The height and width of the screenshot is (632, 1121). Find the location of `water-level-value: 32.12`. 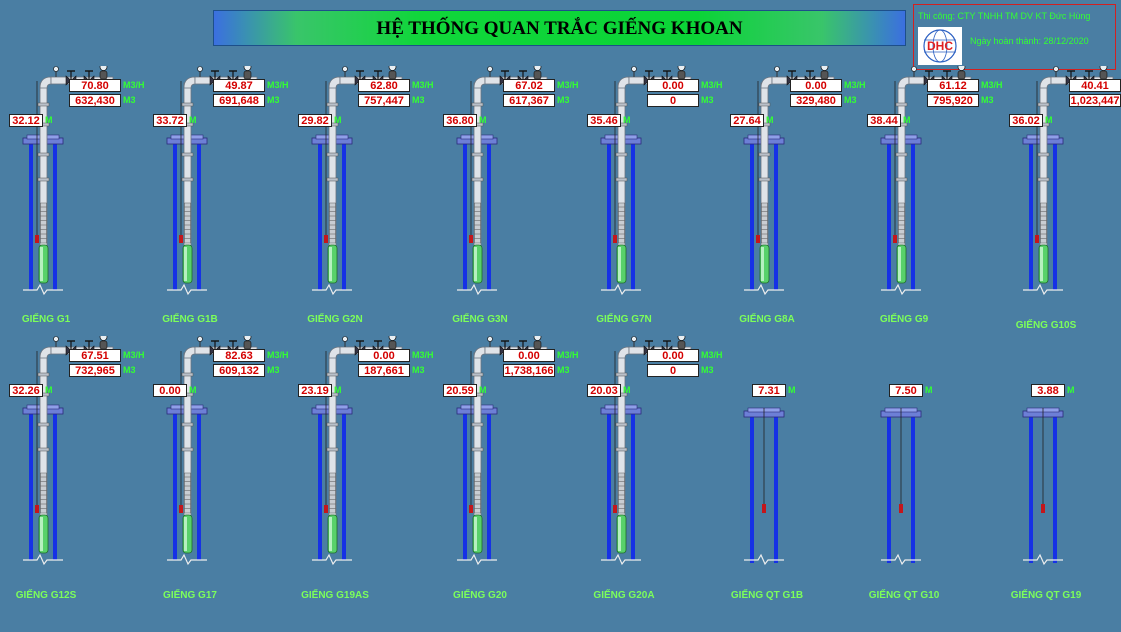

water-level-value: 32.12 is located at coordinates (26, 120).